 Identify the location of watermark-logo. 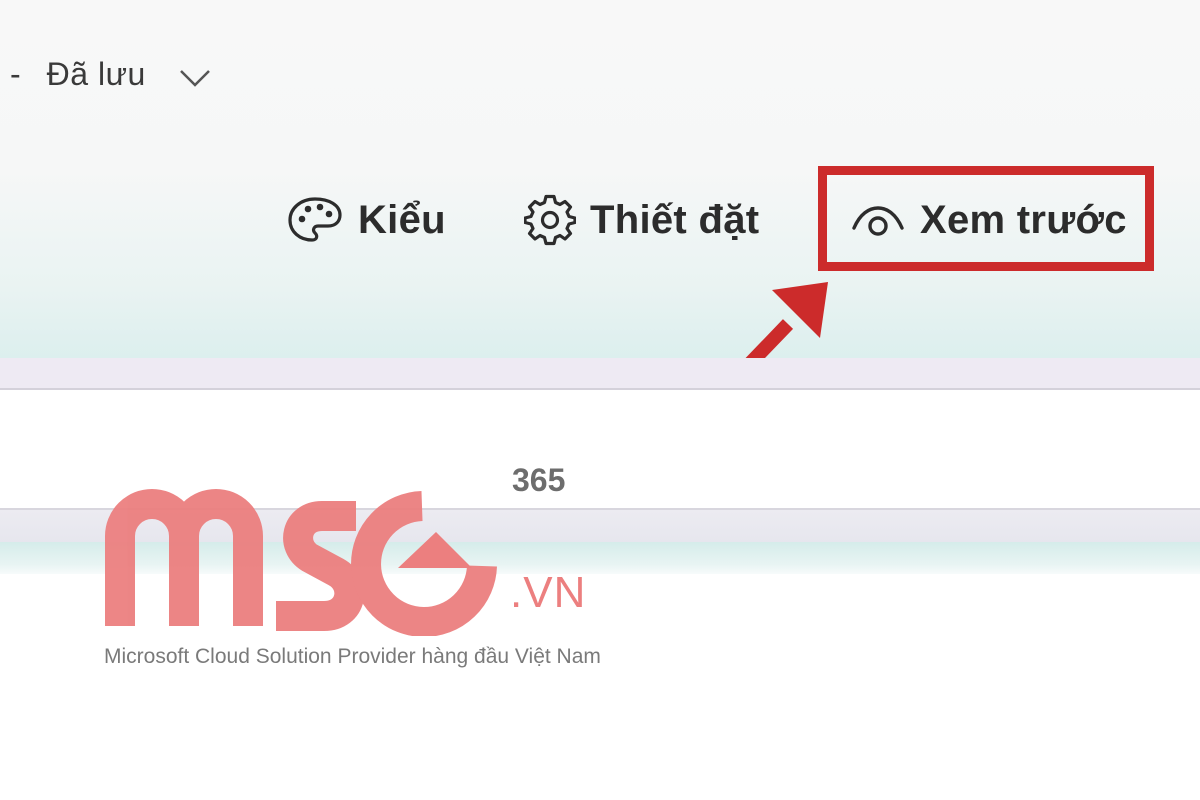
(301, 562).